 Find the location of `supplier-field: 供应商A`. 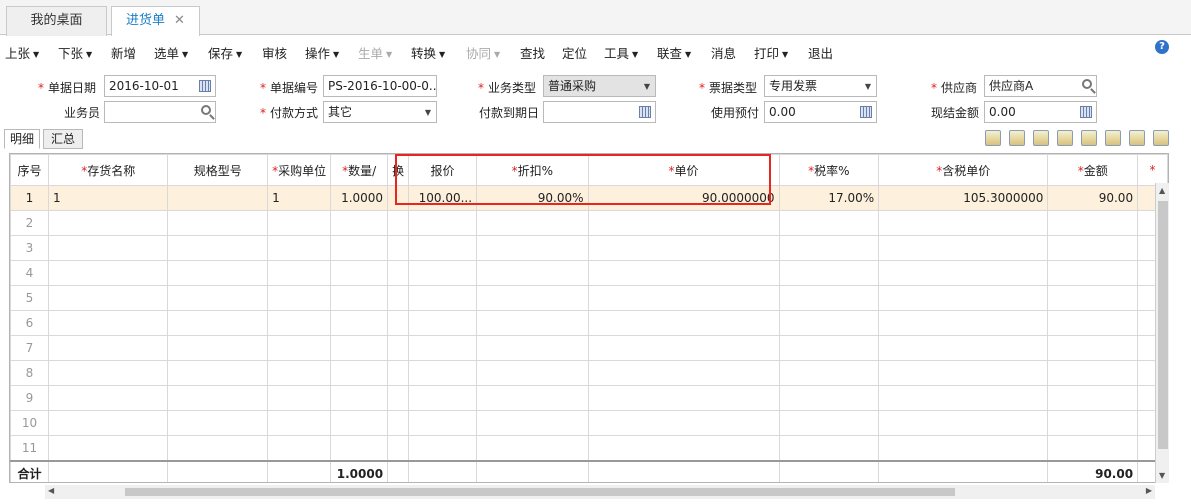

supplier-field: 供应商A is located at coordinates (1040, 86).